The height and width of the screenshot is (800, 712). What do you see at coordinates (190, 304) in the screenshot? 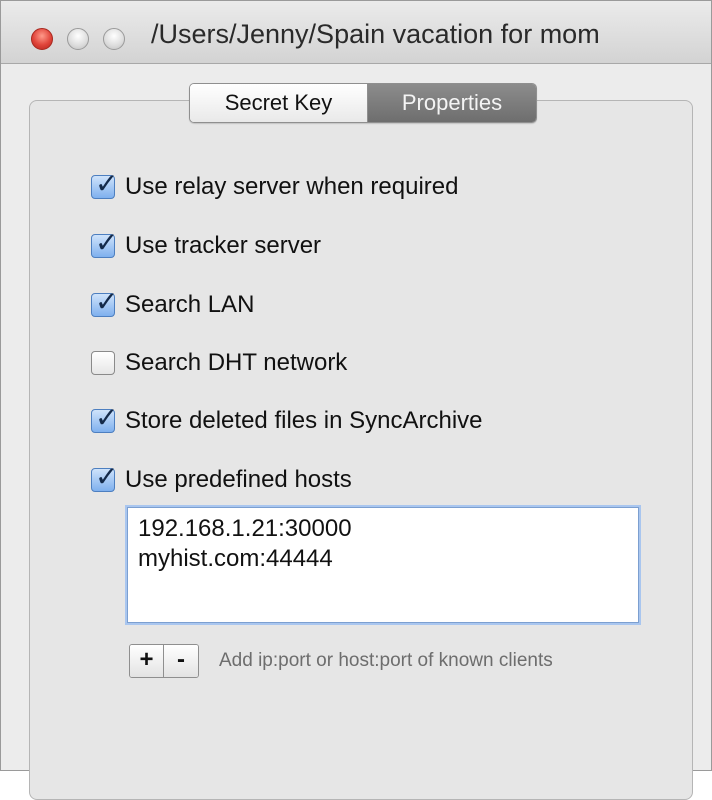
I see `search-lan-label: Search LAN` at bounding box center [190, 304].